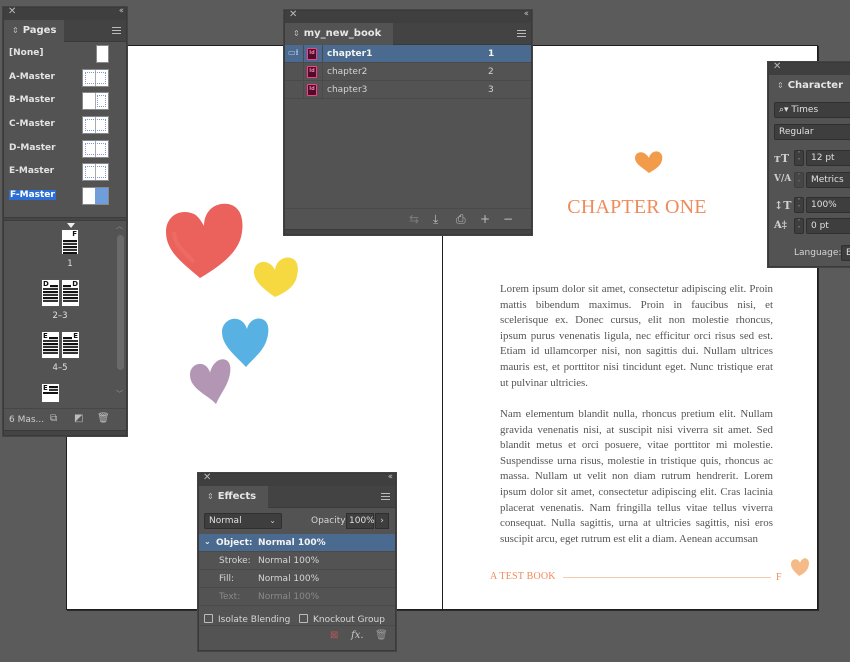 The width and height of the screenshot is (850, 662). What do you see at coordinates (297, 543) in the screenshot?
I see `effects-row-object: ⌄ Object: Normal 100%` at bounding box center [297, 543].